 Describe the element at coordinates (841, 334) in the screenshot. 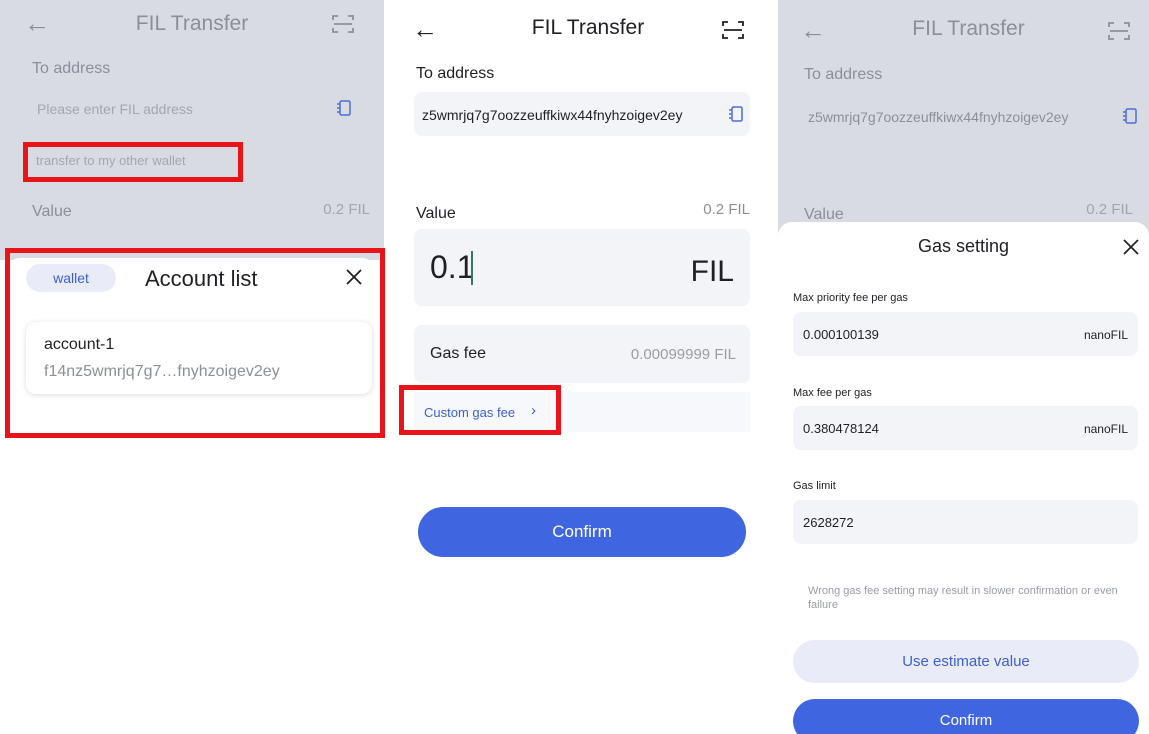

I see `priority-fee-value: 0.000100139` at that location.